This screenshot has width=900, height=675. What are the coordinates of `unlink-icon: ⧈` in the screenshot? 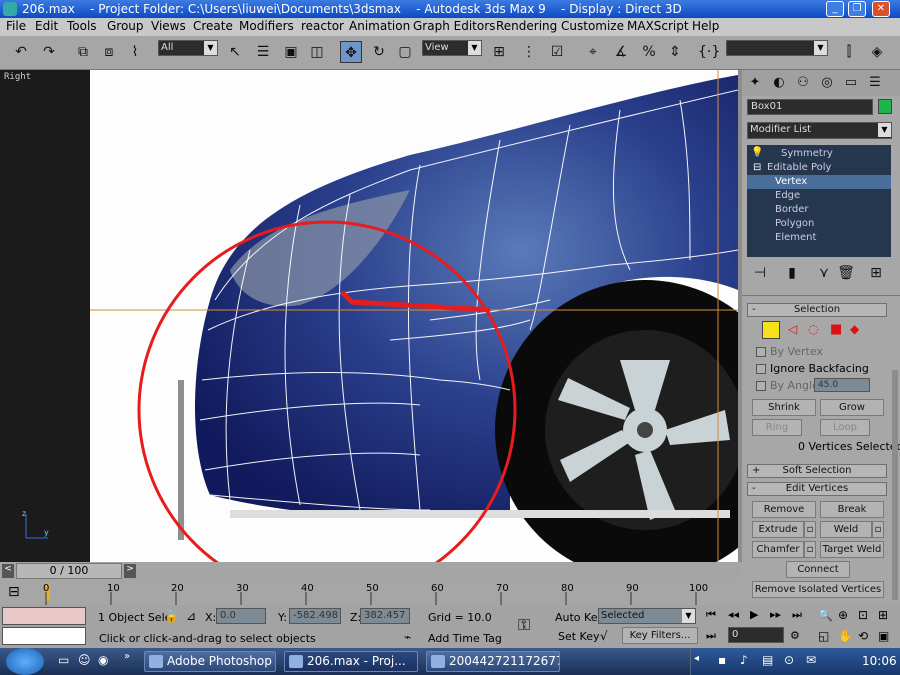 It's located at (109, 52).